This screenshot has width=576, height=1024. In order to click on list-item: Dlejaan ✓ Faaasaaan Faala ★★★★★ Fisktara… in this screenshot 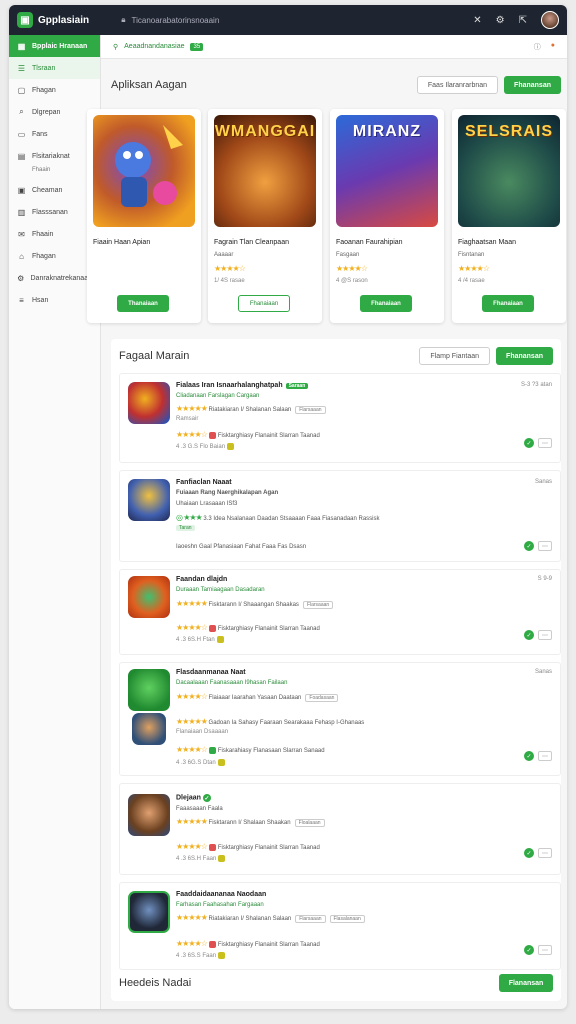, I will do `click(340, 829)`.